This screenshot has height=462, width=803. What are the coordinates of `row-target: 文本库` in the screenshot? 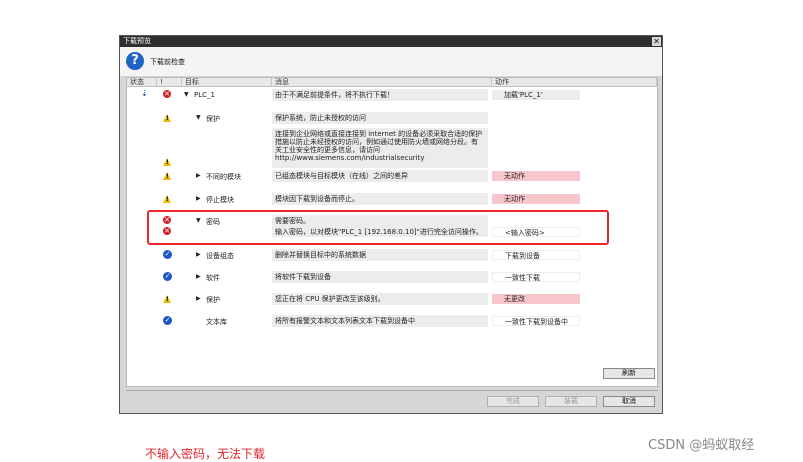 It's located at (216, 322).